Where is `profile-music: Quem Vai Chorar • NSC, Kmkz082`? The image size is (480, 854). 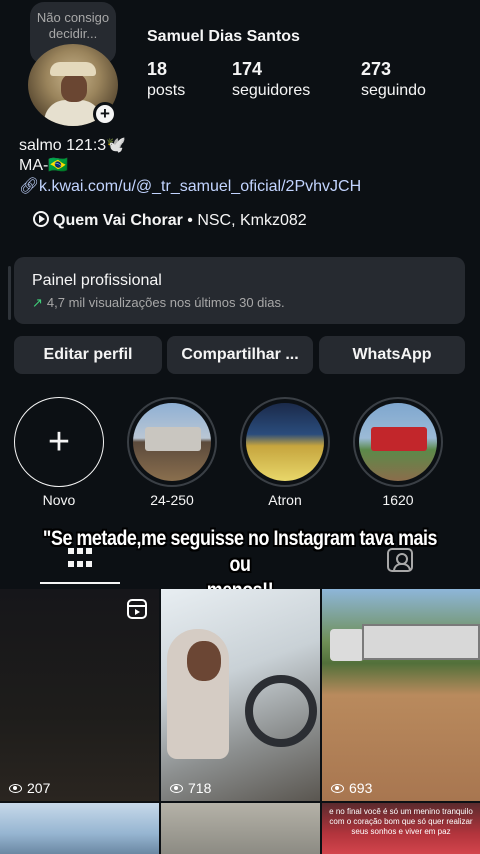 profile-music: Quem Vai Chorar • NSC, Kmkz082 is located at coordinates (170, 220).